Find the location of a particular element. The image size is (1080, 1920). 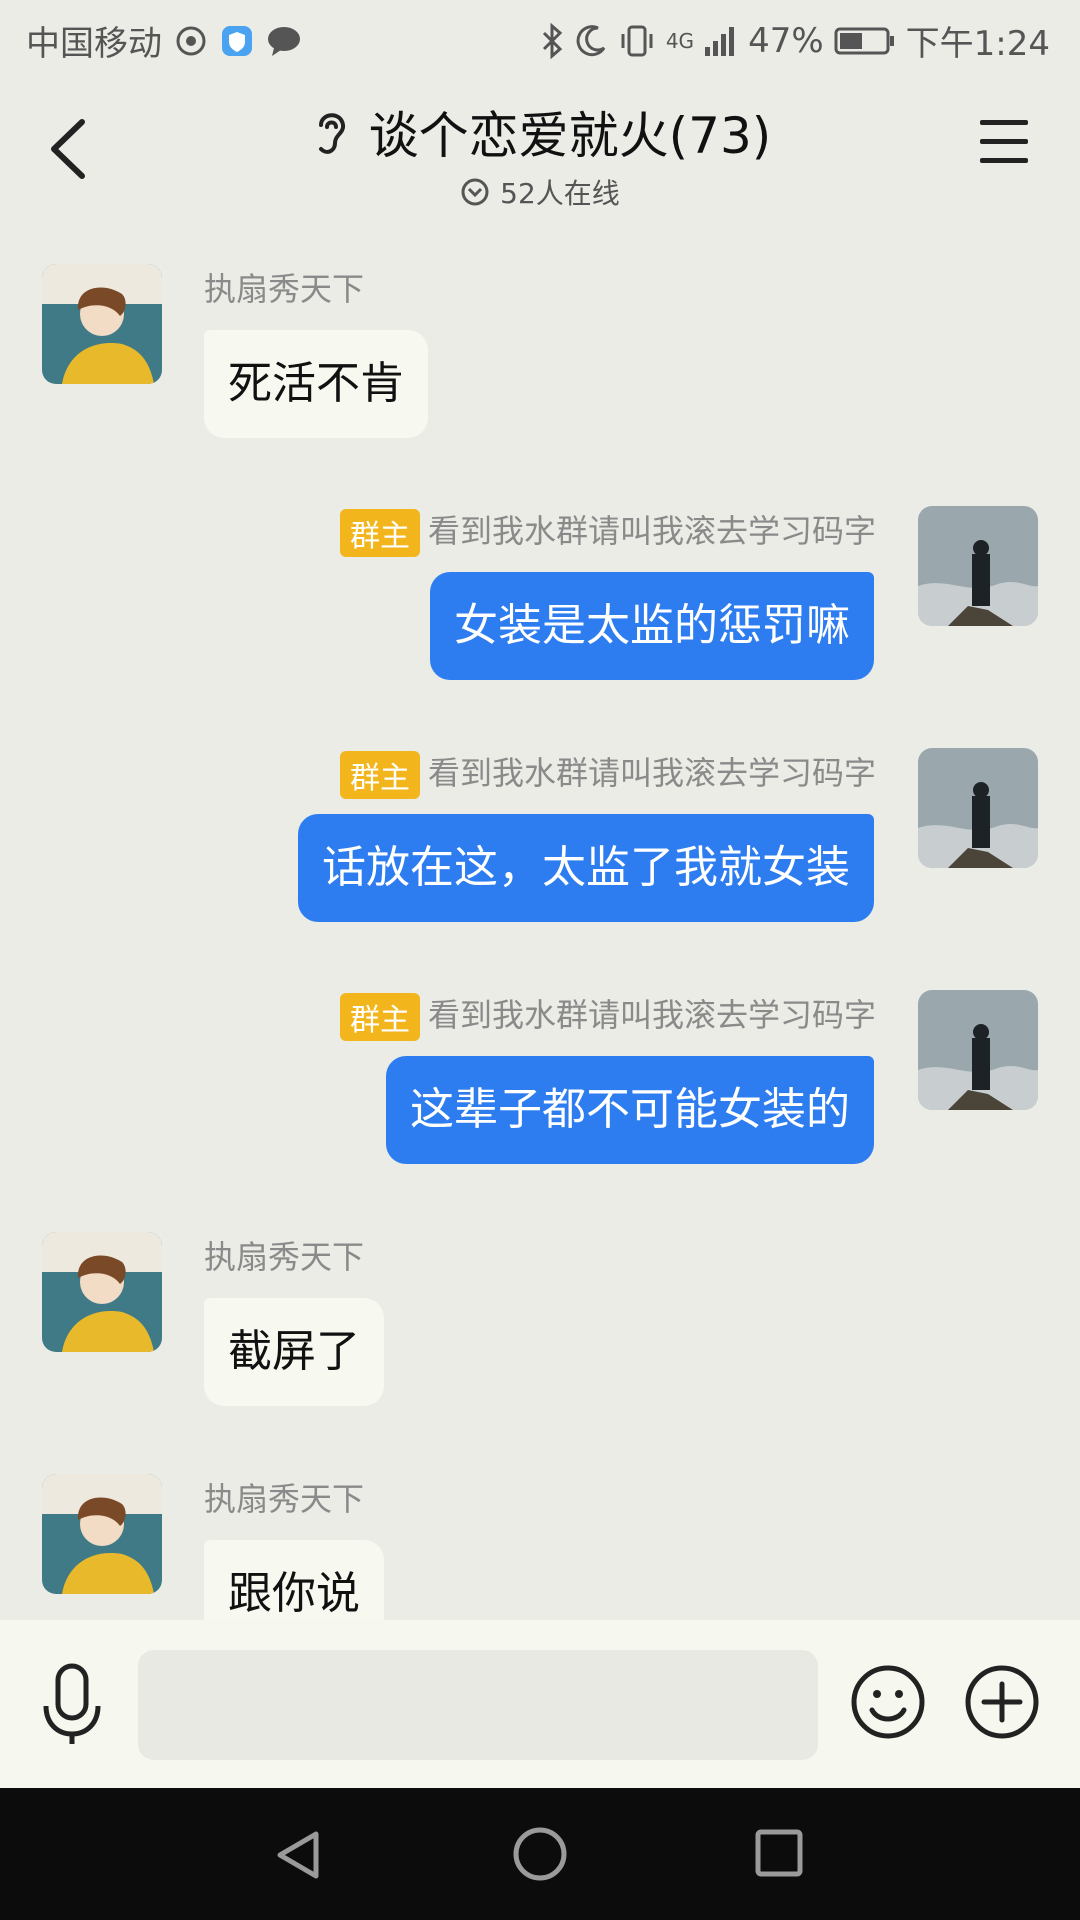

title-area: 谈个恋爱就火(73) 52人在线 is located at coordinates (540, 154).